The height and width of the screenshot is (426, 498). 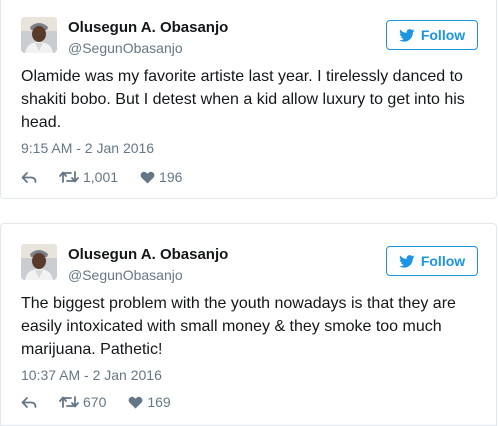 What do you see at coordinates (249, 211) in the screenshot?
I see `tweet-separator` at bounding box center [249, 211].